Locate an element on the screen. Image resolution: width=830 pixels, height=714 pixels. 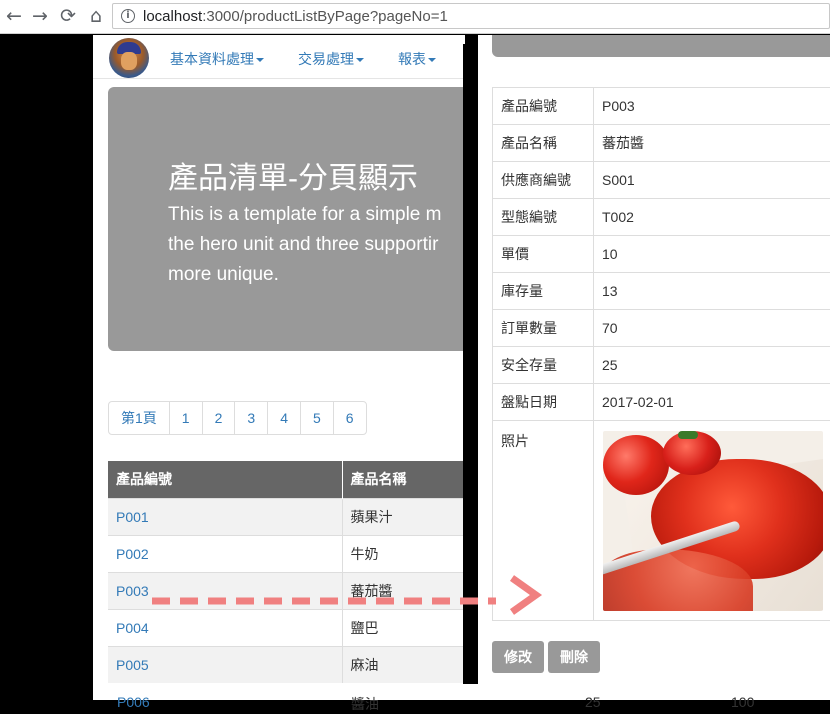
product-name-cell: 麻油 is located at coordinates (403, 664).